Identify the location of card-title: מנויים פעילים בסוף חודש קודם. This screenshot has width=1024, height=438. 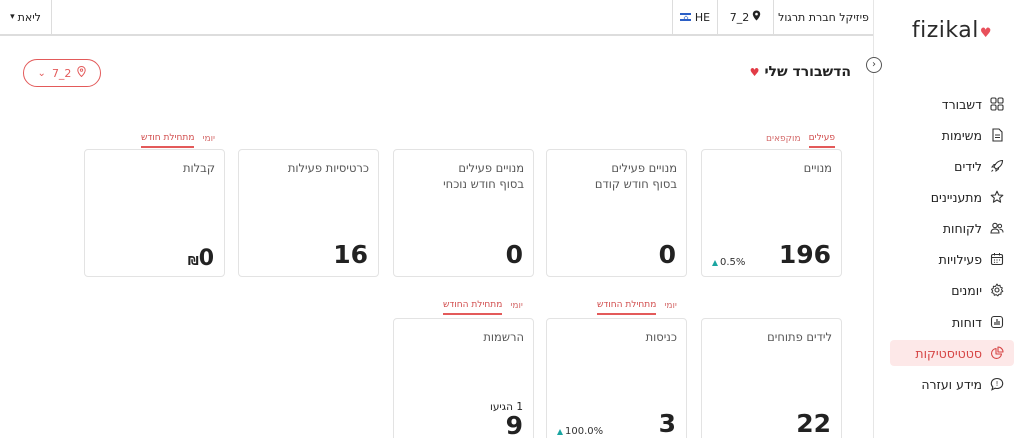
(636, 176).